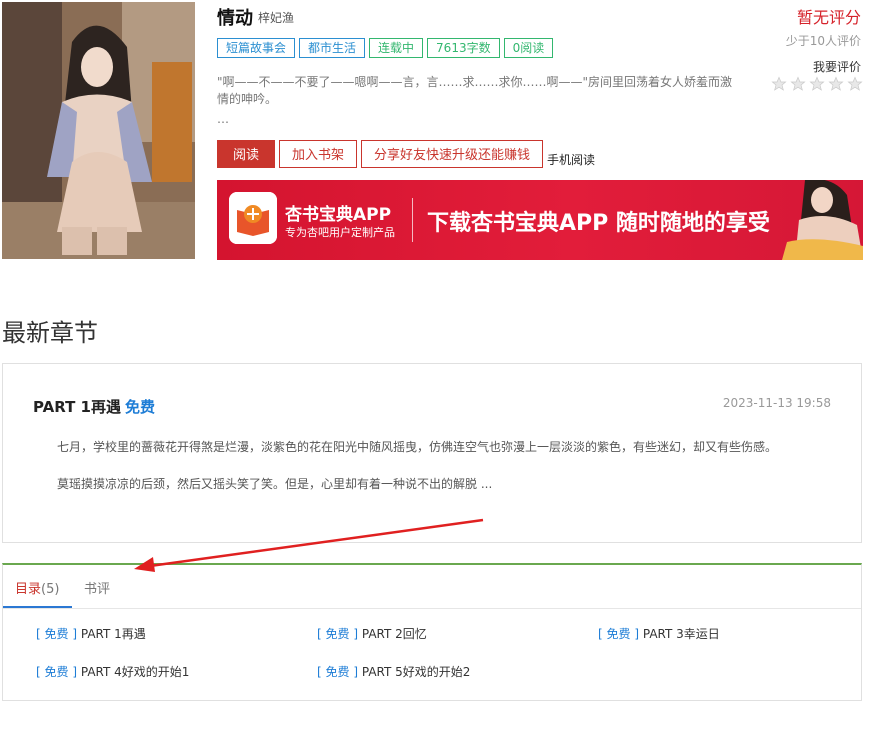 The image size is (871, 741). I want to click on tab-toc: 目录(5), so click(37, 587).